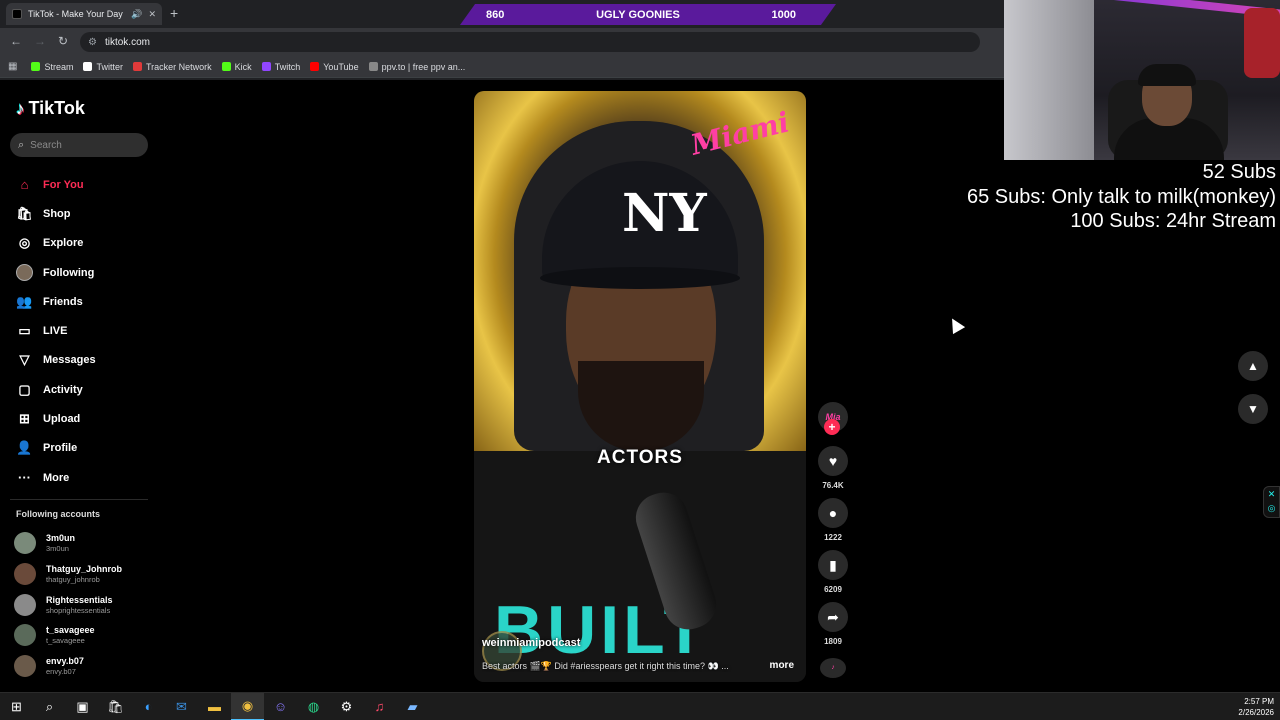 This screenshot has height=720, width=1280. I want to click on mouse-cursor, so click(956, 325).